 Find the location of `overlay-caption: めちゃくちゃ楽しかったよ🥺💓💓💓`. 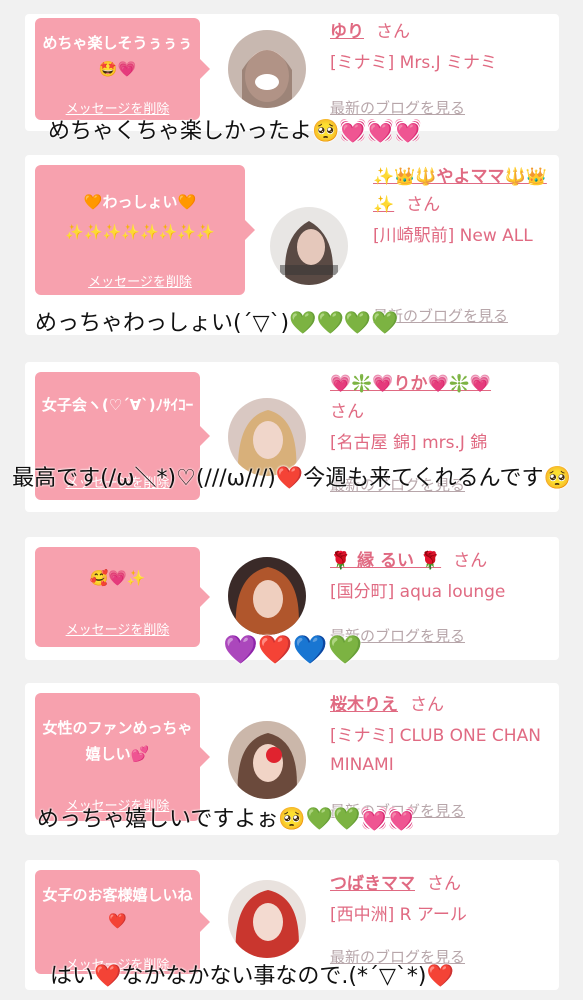

overlay-caption: めちゃくちゃ楽しかったよ🥺💓💓💓 is located at coordinates (235, 131).